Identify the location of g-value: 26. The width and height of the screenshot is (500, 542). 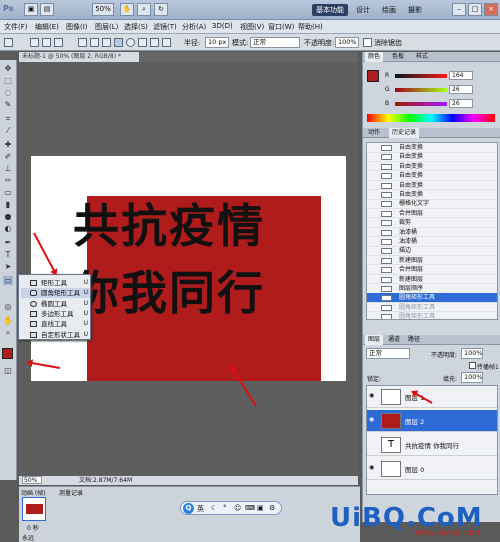
(461, 89).